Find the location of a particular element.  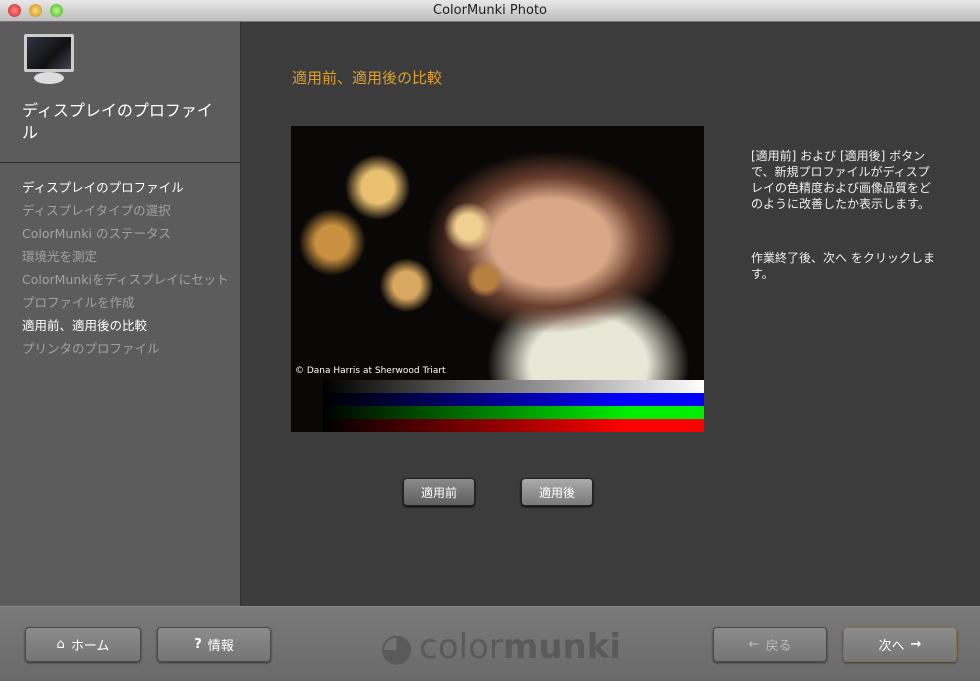

arrow-left-icon: ← is located at coordinates (754, 644).